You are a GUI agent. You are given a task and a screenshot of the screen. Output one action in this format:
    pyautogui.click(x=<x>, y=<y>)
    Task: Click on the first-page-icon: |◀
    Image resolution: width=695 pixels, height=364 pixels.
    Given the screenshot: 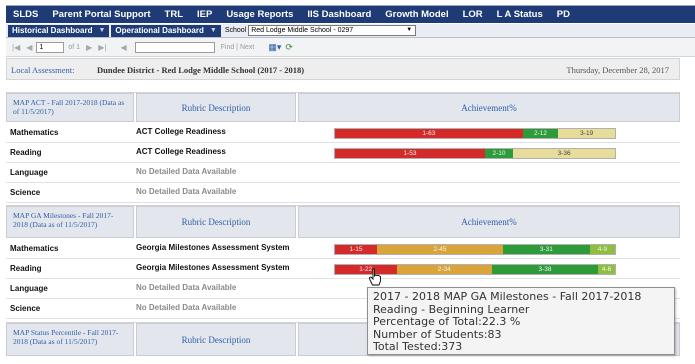 What is the action you would take?
    pyautogui.click(x=16, y=47)
    